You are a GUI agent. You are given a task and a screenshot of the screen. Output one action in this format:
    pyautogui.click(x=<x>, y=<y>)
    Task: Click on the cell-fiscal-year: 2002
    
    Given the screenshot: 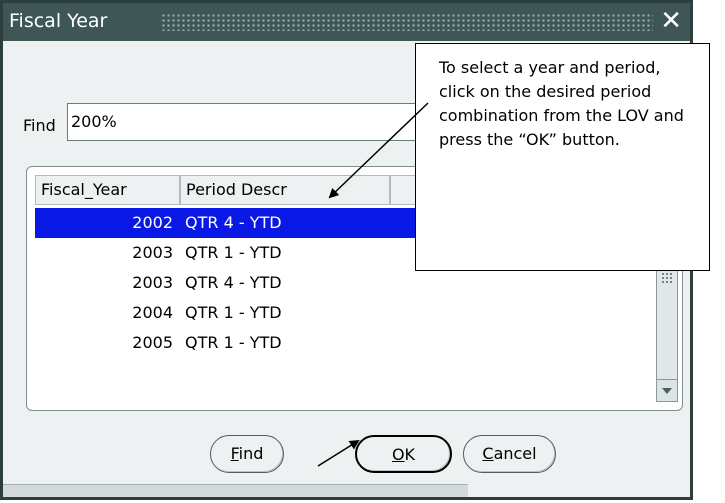 What is the action you would take?
    pyautogui.click(x=152, y=222)
    